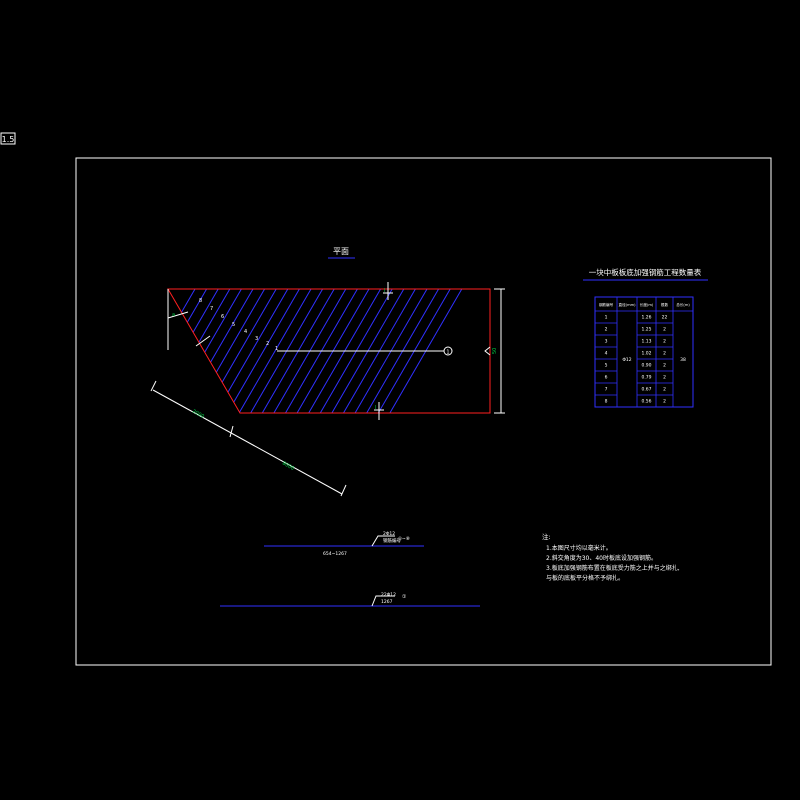 The image size is (800, 800). I want to click on table-cell: 0.79, so click(646, 378).